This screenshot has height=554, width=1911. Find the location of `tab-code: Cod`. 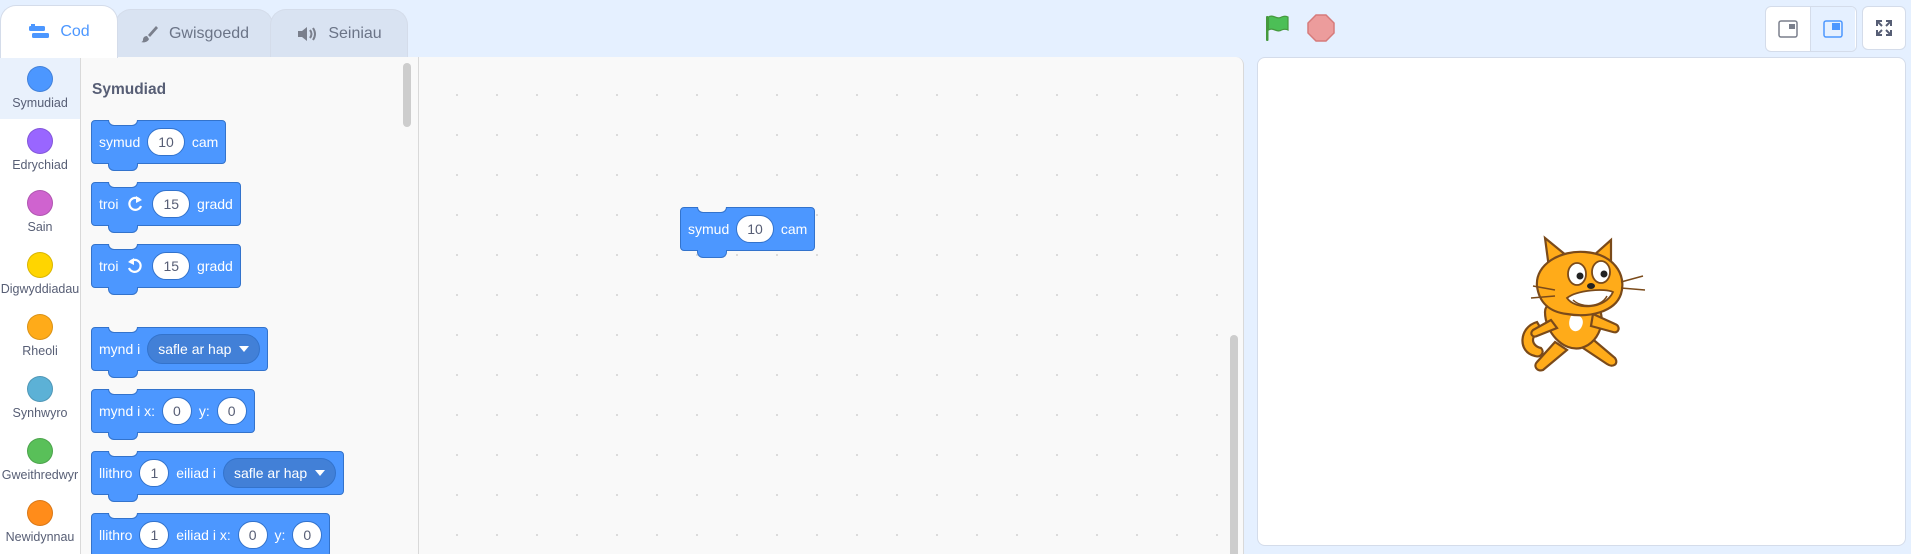

tab-code: Cod is located at coordinates (59, 31).